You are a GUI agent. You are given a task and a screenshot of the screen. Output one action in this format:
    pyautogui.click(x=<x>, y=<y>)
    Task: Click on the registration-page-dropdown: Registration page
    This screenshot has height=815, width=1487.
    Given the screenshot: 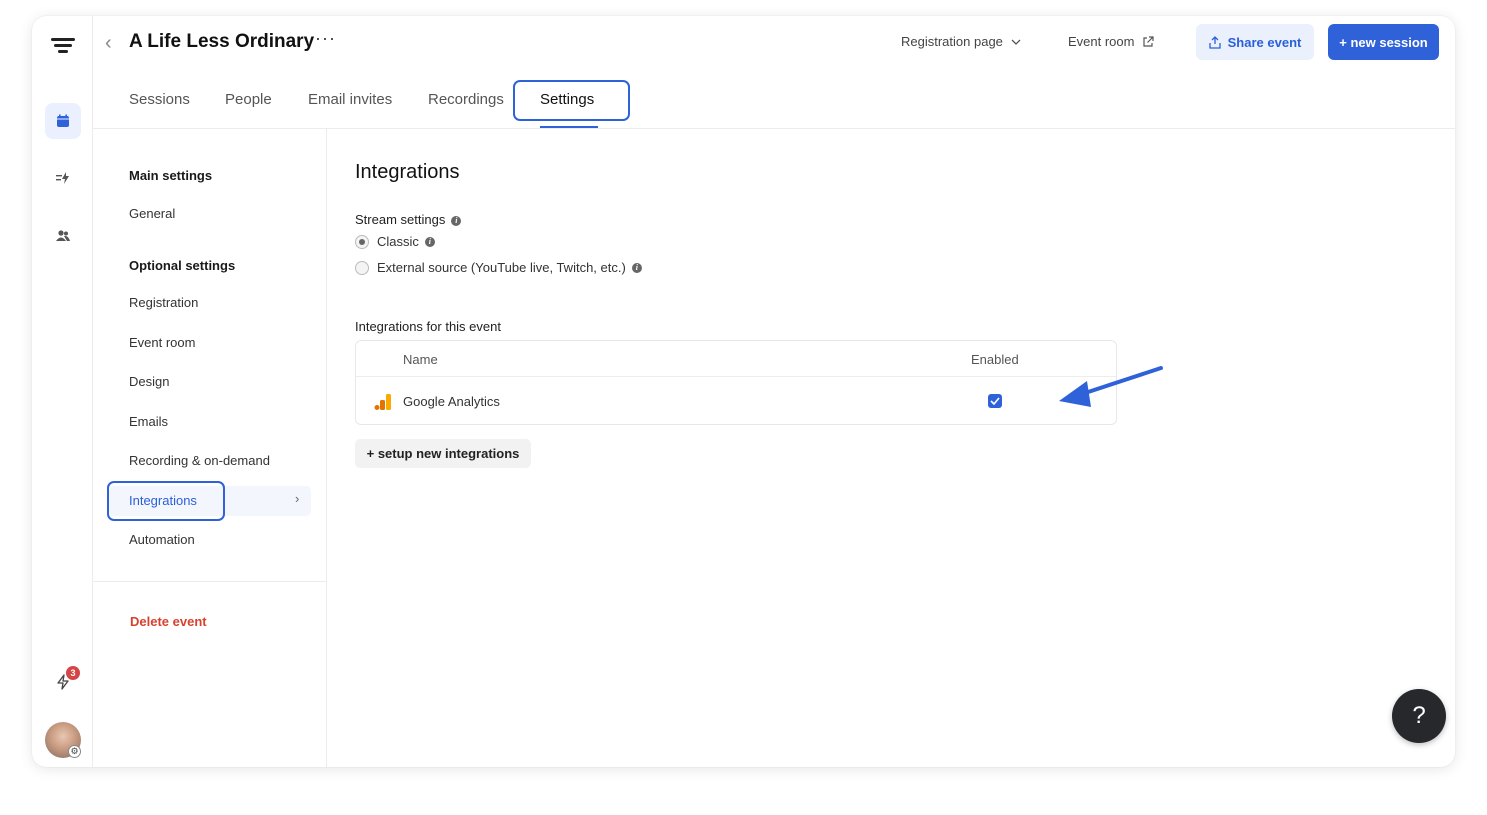 What is the action you would take?
    pyautogui.click(x=961, y=41)
    